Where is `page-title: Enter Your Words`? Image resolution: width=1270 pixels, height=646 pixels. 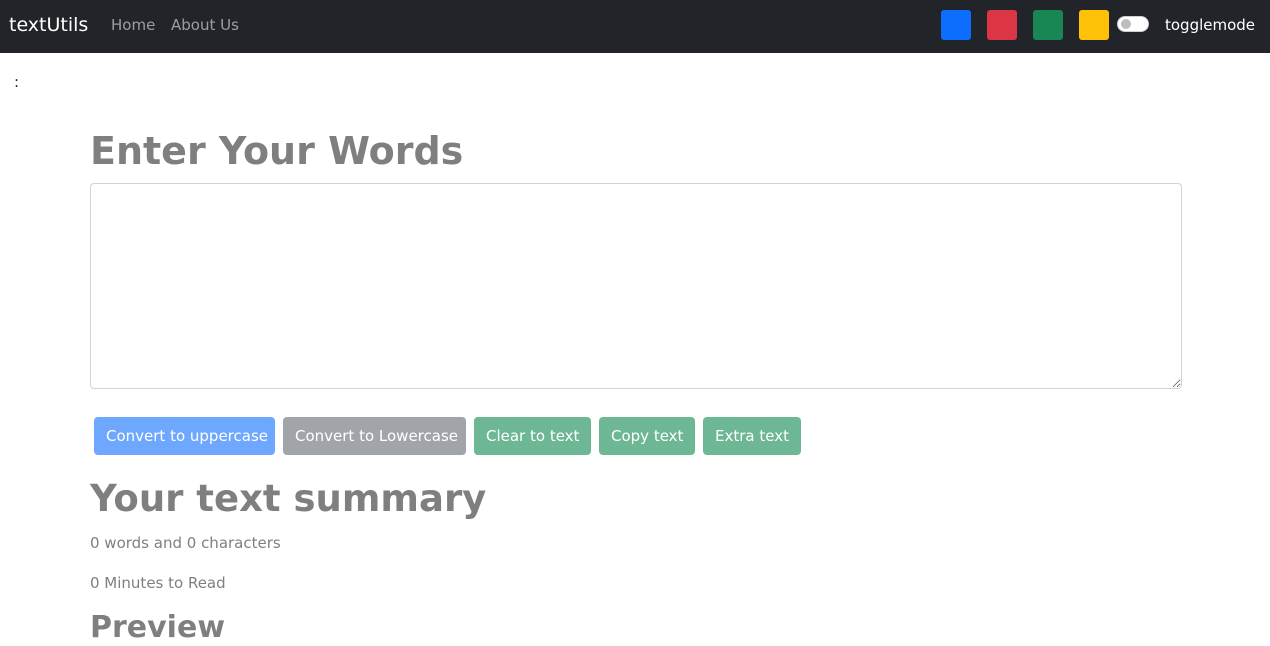
page-title: Enter Your Words is located at coordinates (277, 151).